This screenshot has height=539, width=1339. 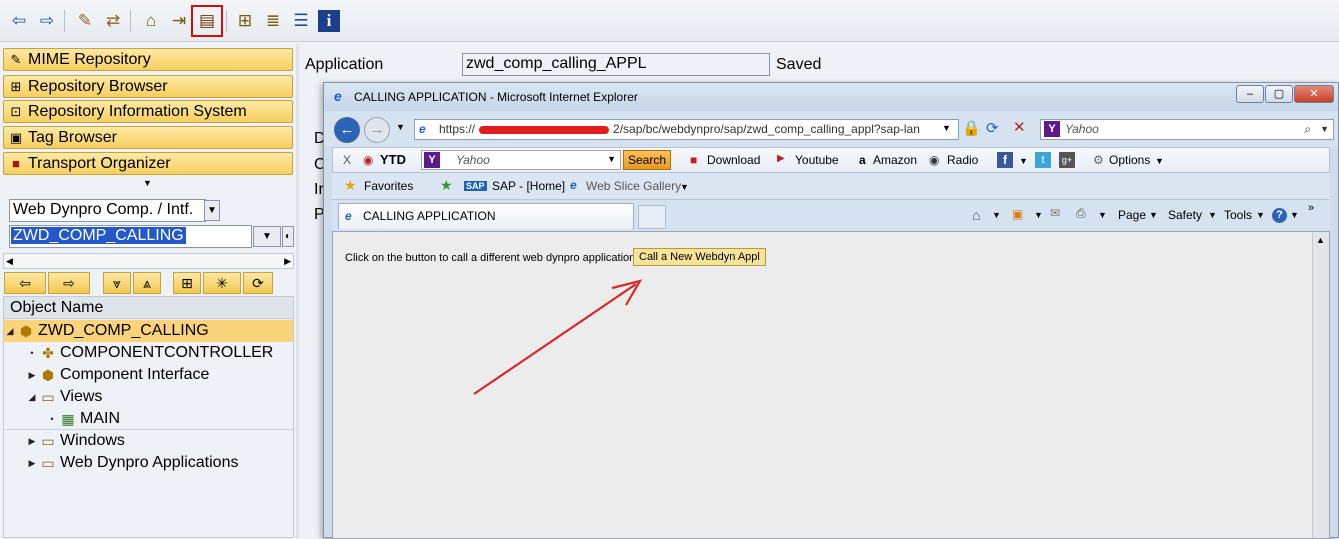 I want to click on expand-nav-icon: ▼, so click(x=147, y=183).